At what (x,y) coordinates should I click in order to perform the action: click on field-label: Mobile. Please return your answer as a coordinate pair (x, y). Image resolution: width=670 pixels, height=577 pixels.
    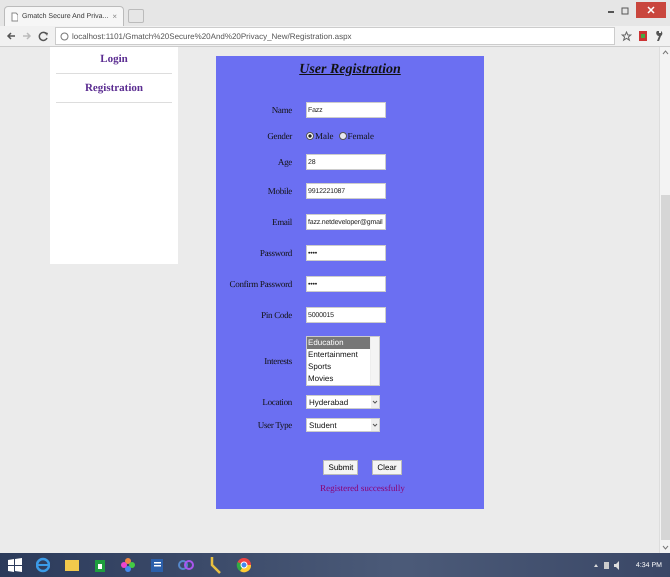
    Looking at the image, I should click on (280, 191).